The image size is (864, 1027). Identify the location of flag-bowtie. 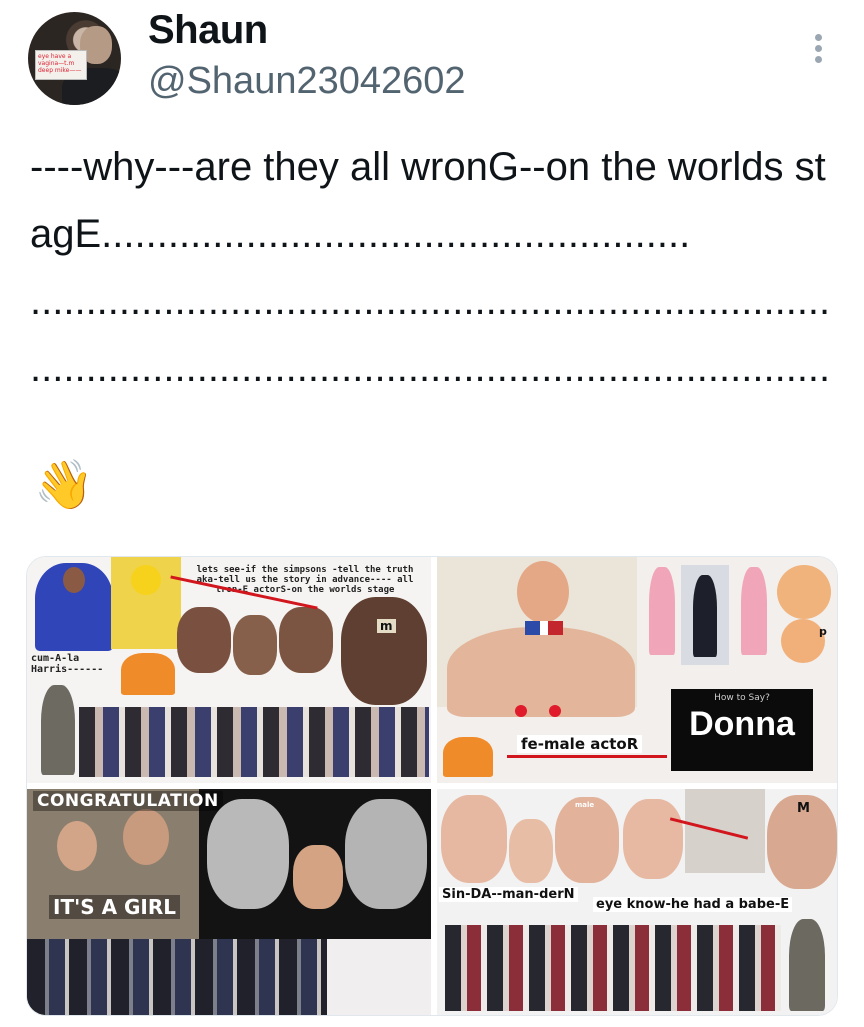
(544, 628).